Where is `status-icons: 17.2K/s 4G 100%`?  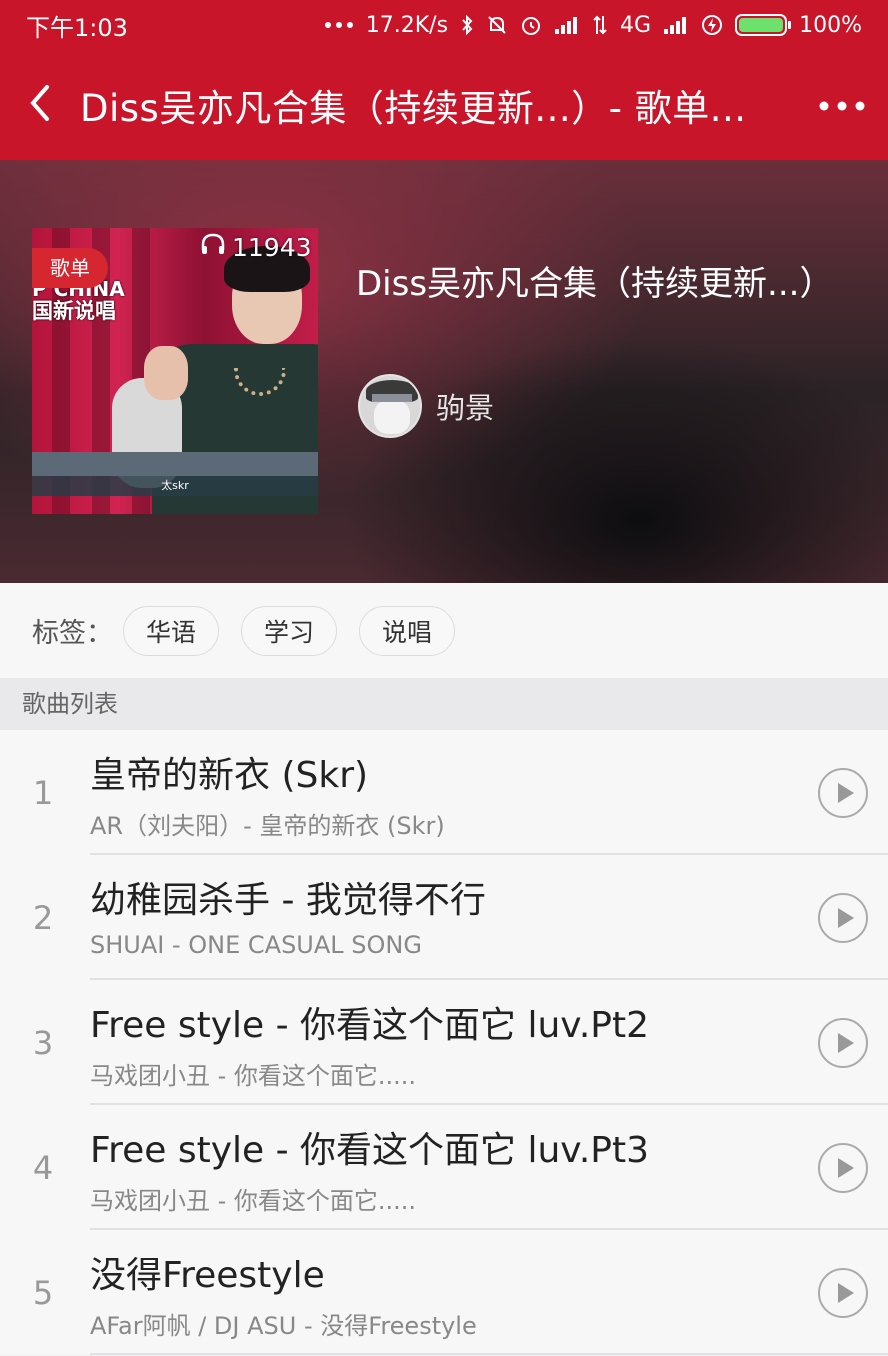 status-icons: 17.2K/s 4G 100% is located at coordinates (593, 25).